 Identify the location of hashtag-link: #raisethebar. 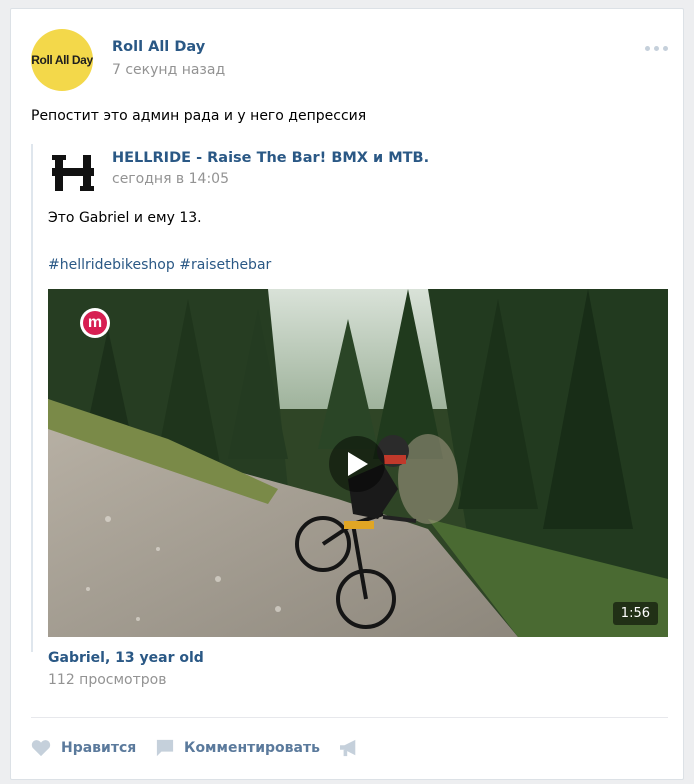
(225, 265).